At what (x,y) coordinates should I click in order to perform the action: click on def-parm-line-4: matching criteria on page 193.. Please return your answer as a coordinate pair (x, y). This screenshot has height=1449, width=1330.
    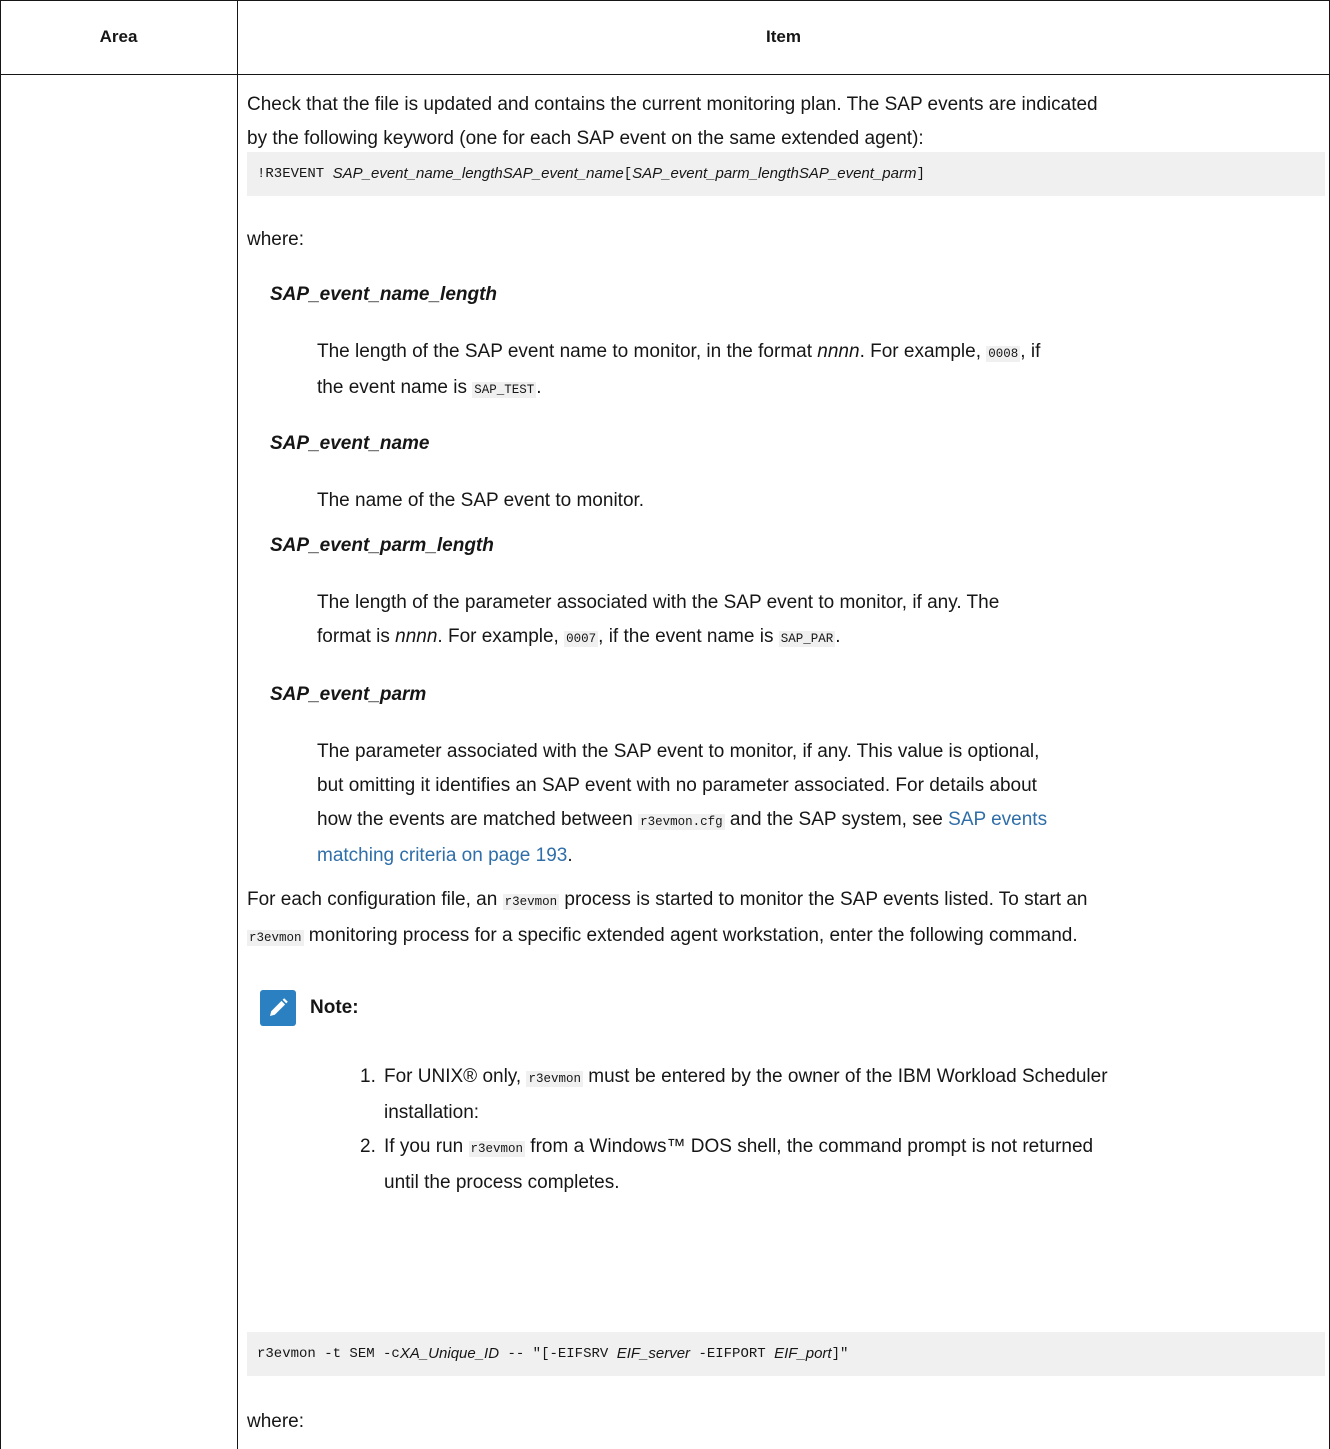
    Looking at the image, I should click on (823, 856).